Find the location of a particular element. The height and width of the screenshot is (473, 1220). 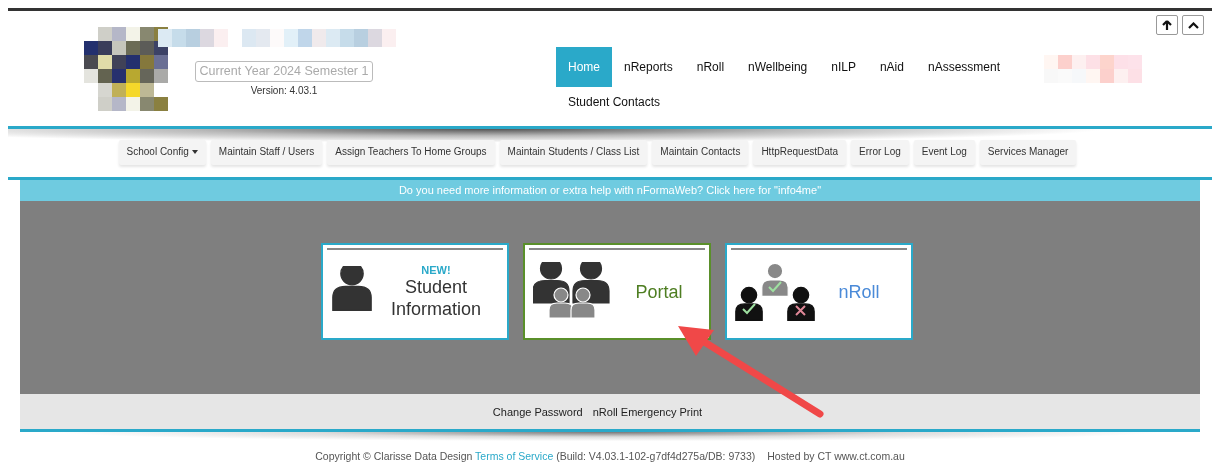

arrow-up-icon is located at coordinates (1167, 25).